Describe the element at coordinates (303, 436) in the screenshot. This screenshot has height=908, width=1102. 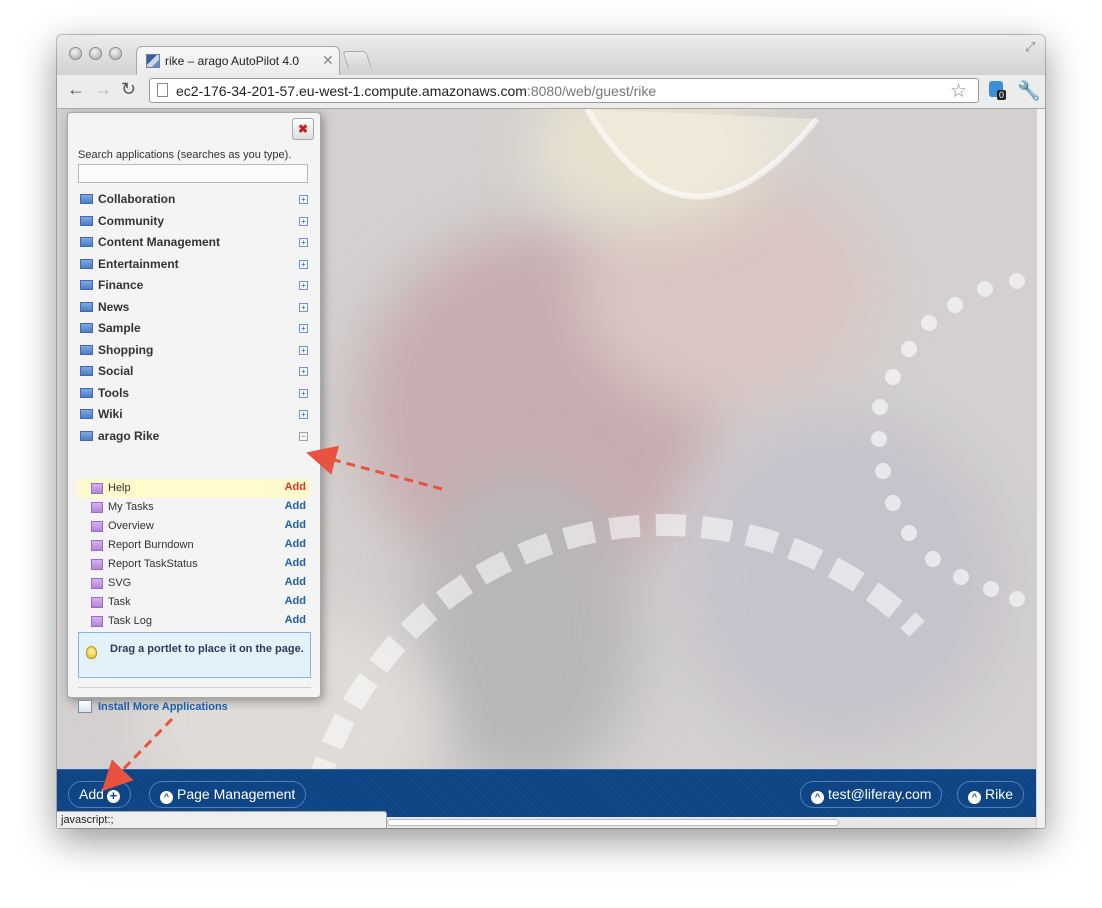
I see `collapse-icon: −` at that location.